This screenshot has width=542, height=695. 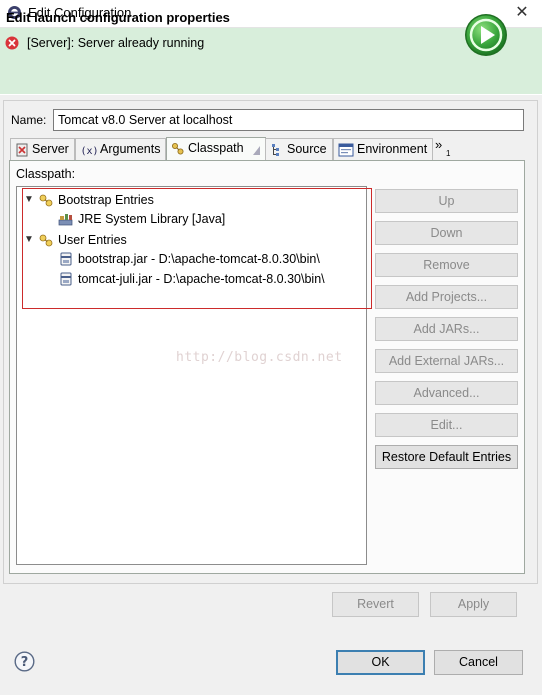 What do you see at coordinates (438, 144) in the screenshot?
I see `more-tabs-button: »` at bounding box center [438, 144].